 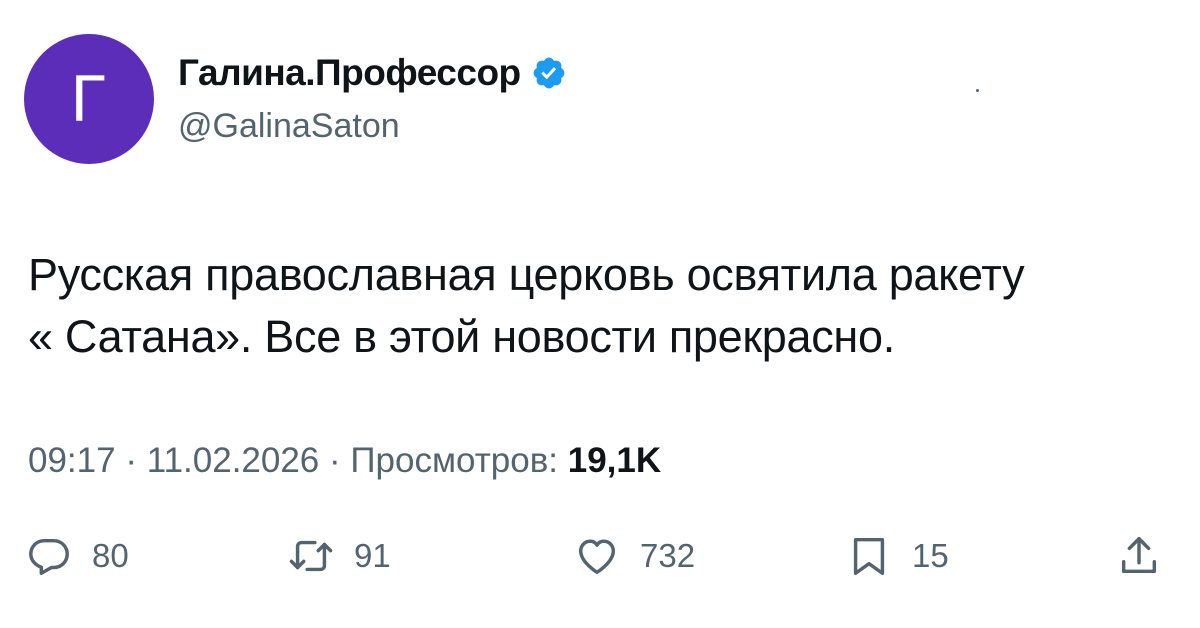 What do you see at coordinates (77, 556) in the screenshot?
I see `reply-button: 80` at bounding box center [77, 556].